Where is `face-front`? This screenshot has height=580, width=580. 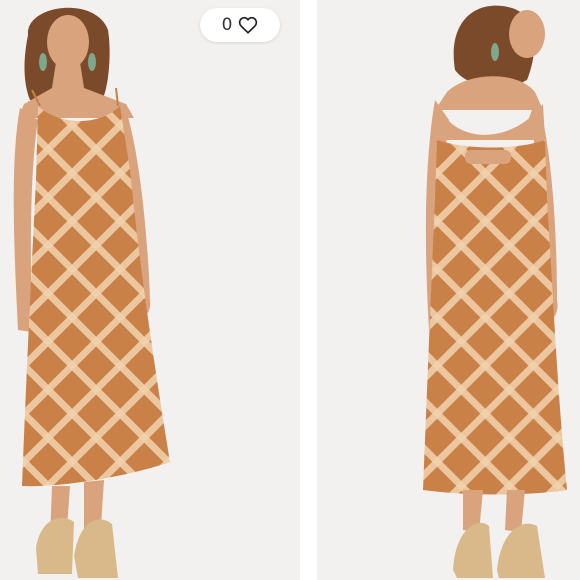 face-front is located at coordinates (68, 42).